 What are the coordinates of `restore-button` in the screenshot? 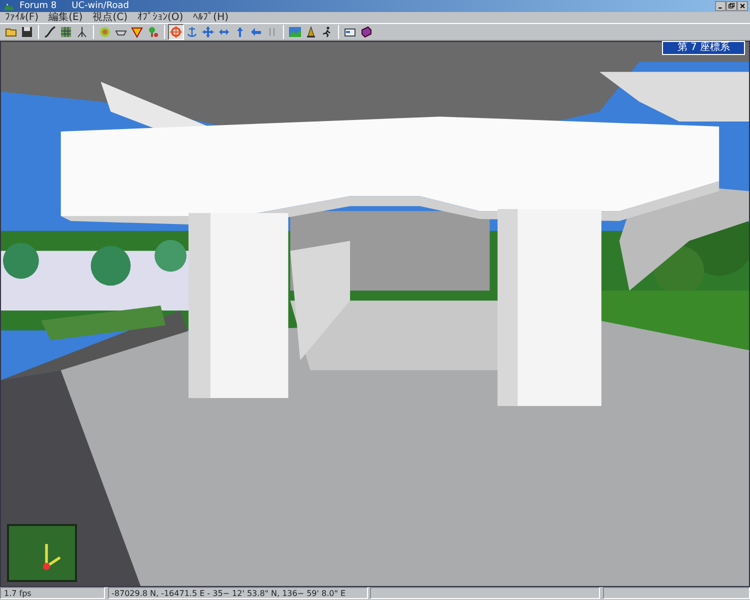 It's located at (731, 6).